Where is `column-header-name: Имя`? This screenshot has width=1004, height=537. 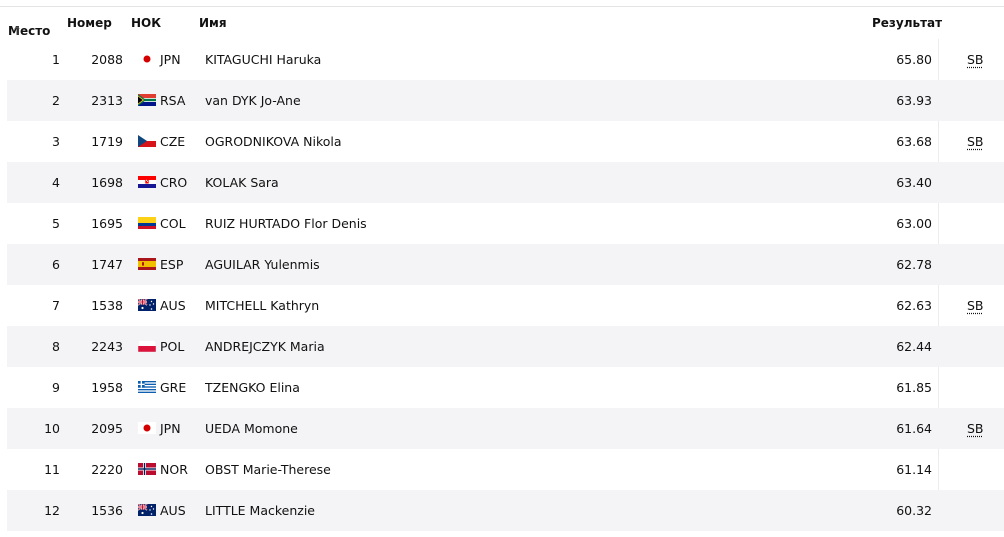
column-header-name: Имя is located at coordinates (213, 23).